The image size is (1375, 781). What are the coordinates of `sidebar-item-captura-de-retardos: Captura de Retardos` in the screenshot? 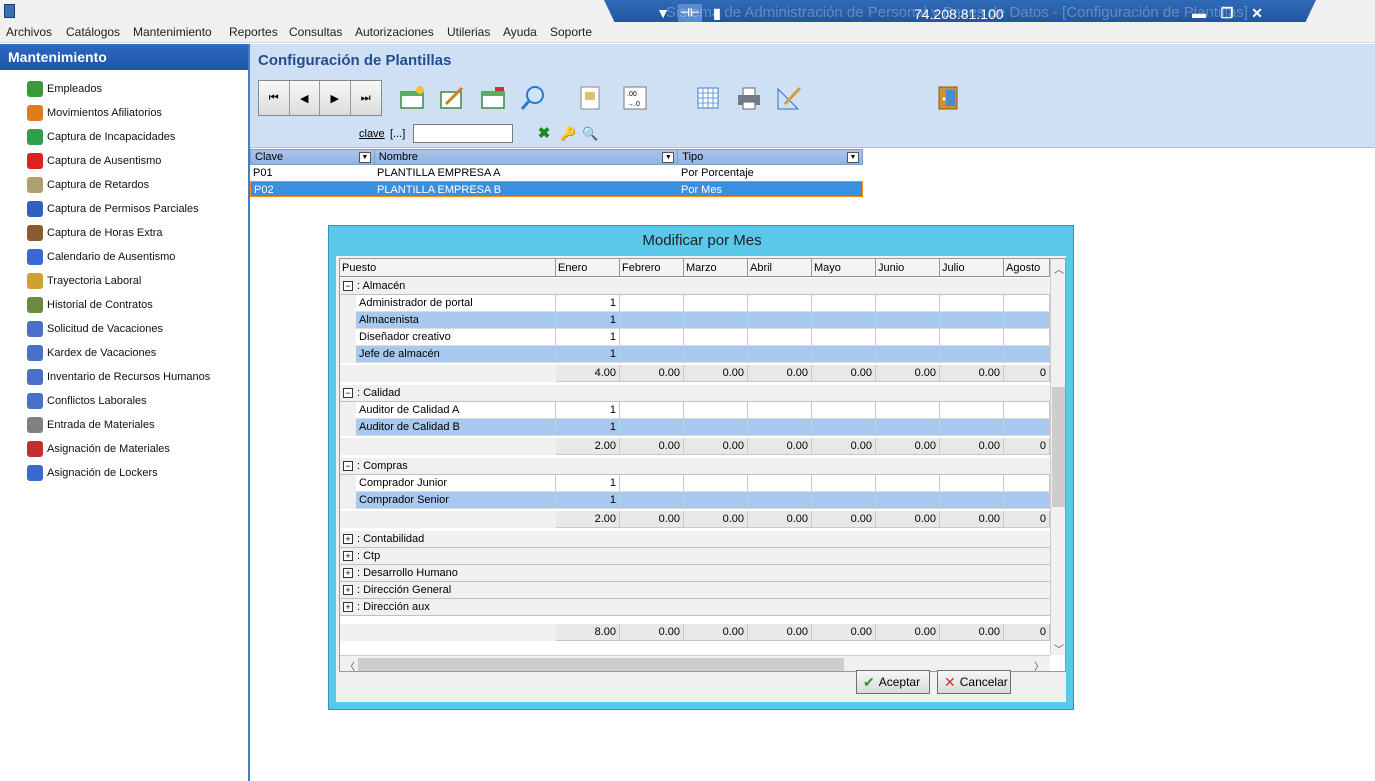 It's located at (88, 185).